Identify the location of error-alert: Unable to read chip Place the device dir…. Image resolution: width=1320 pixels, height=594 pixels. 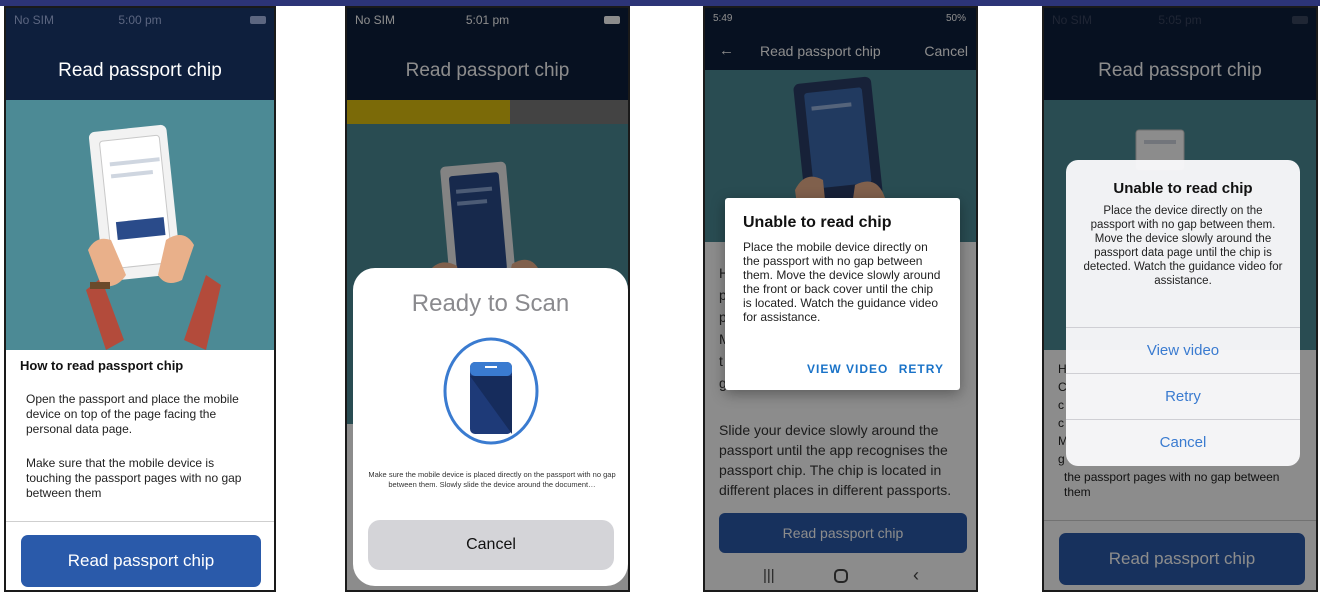
(1183, 313).